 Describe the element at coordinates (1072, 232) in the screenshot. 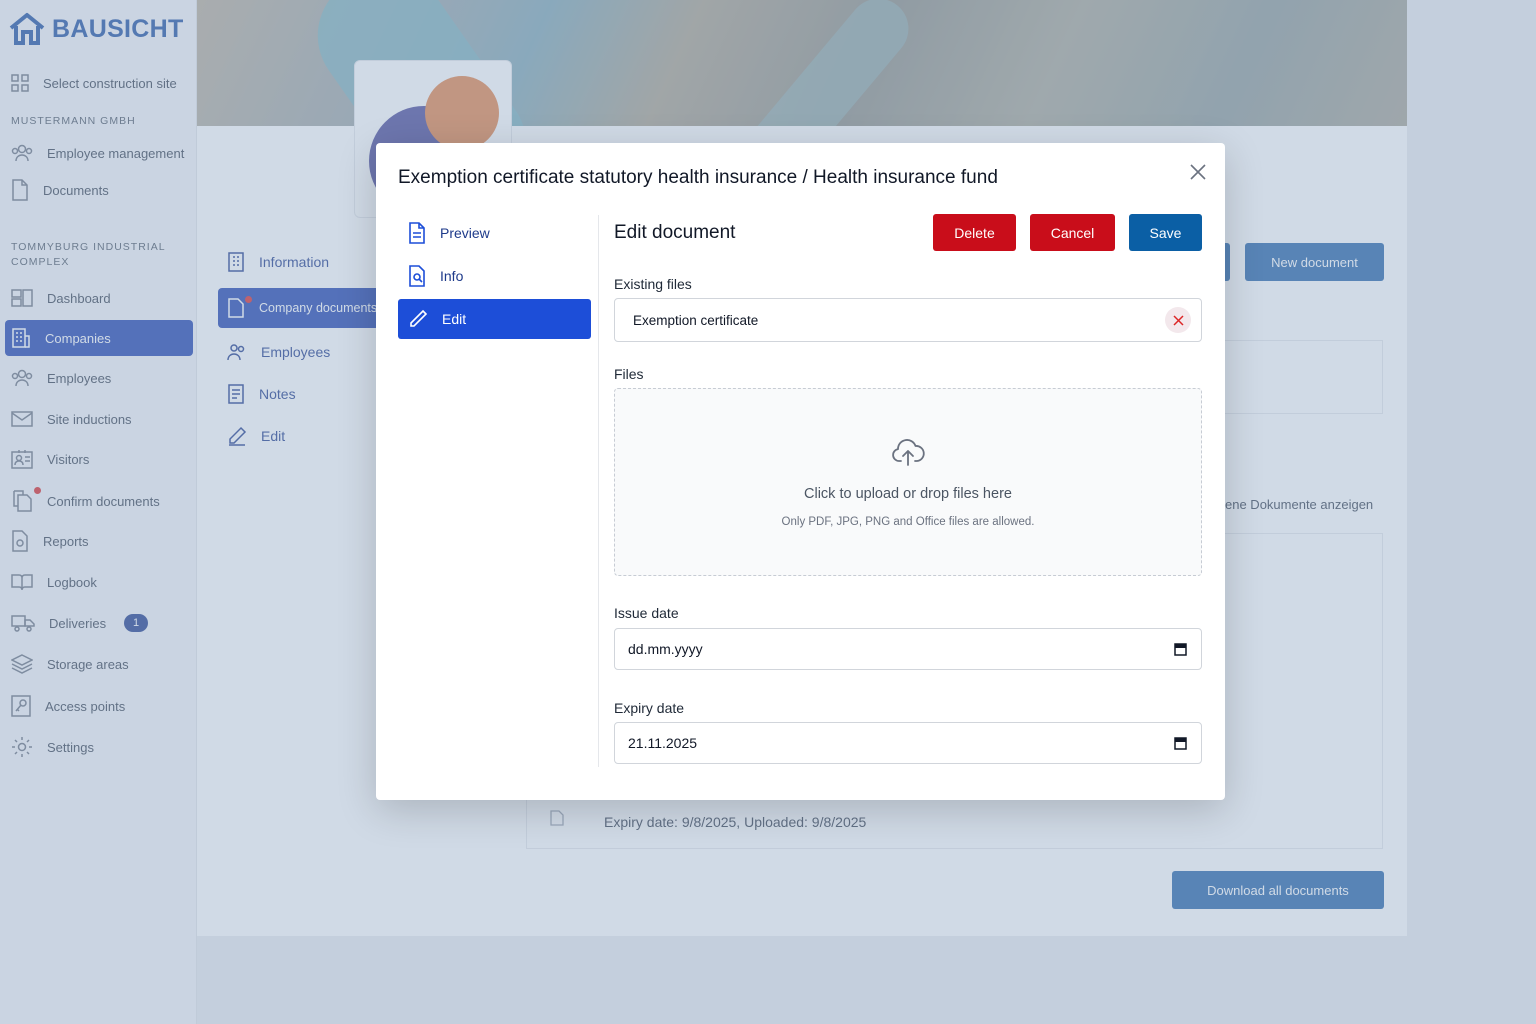

I see `cancel-button: Cancel` at that location.